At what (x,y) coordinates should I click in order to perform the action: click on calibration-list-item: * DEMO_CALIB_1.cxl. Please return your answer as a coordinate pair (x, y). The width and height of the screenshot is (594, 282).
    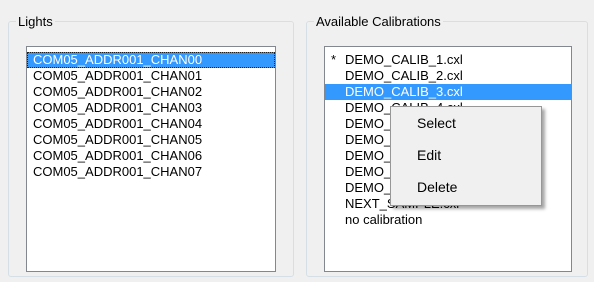
    Looking at the image, I should click on (448, 60).